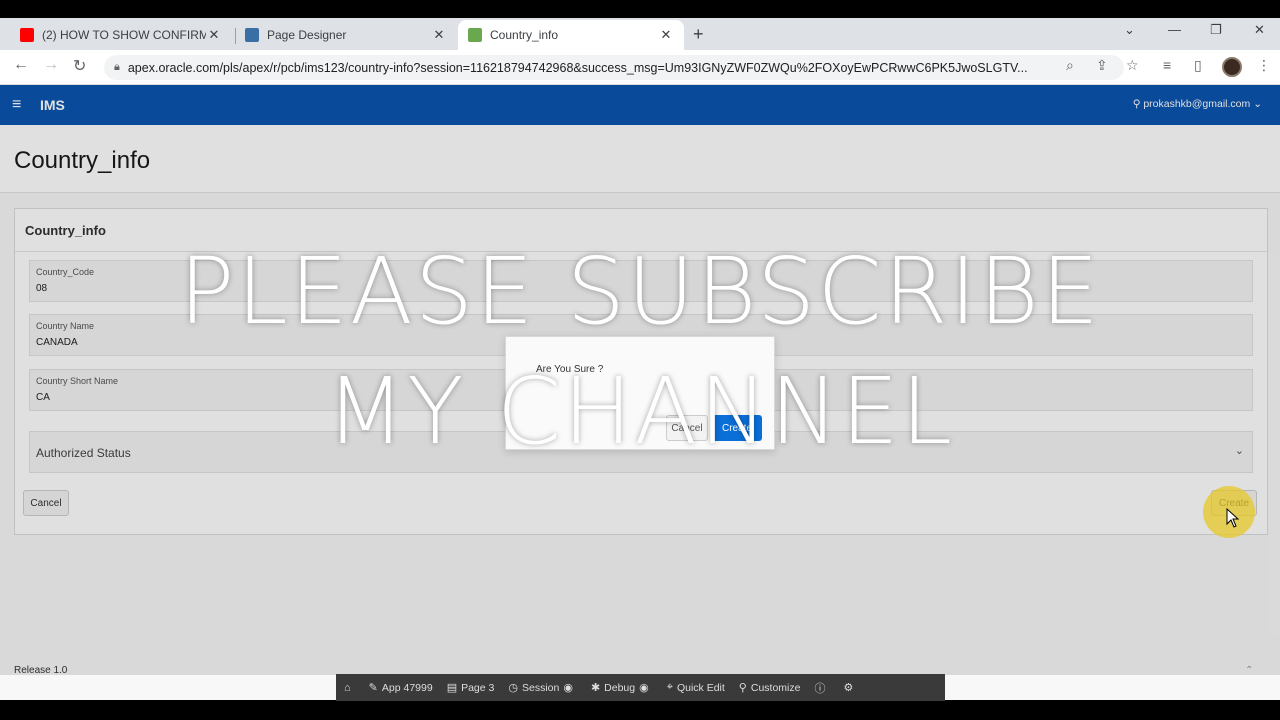  I want to click on tab-youtube: (2) HOW TO SHOW CONFIRM M ✕, so click(121, 35).